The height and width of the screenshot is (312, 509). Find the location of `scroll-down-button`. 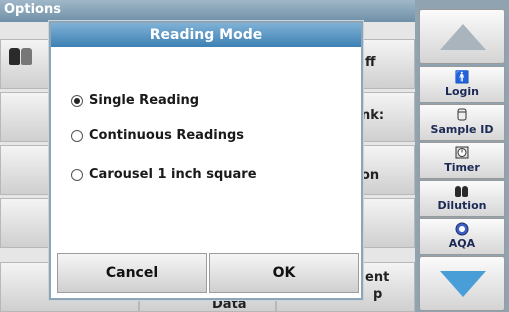

scroll-down-button is located at coordinates (462, 283).